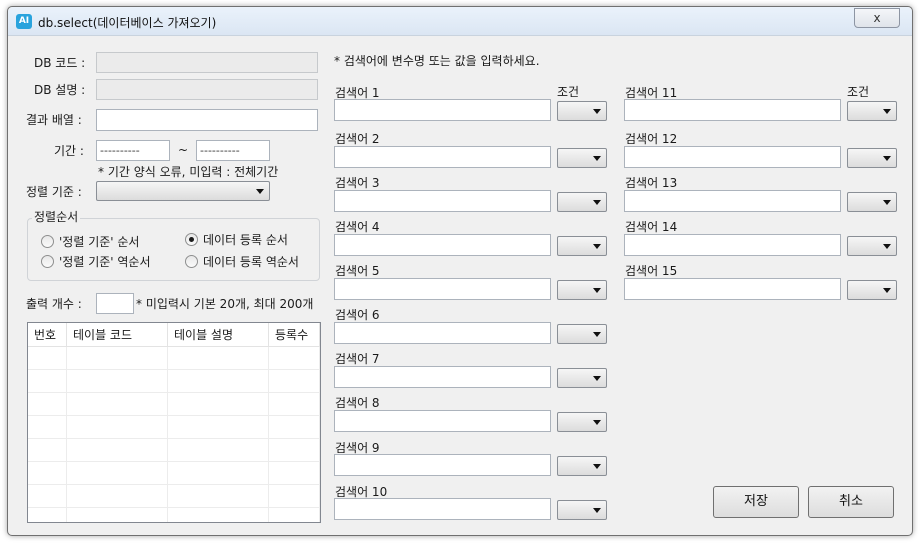 This screenshot has width=921, height=546. Describe the element at coordinates (582, 202) in the screenshot. I see `search-term-3-condition` at that location.